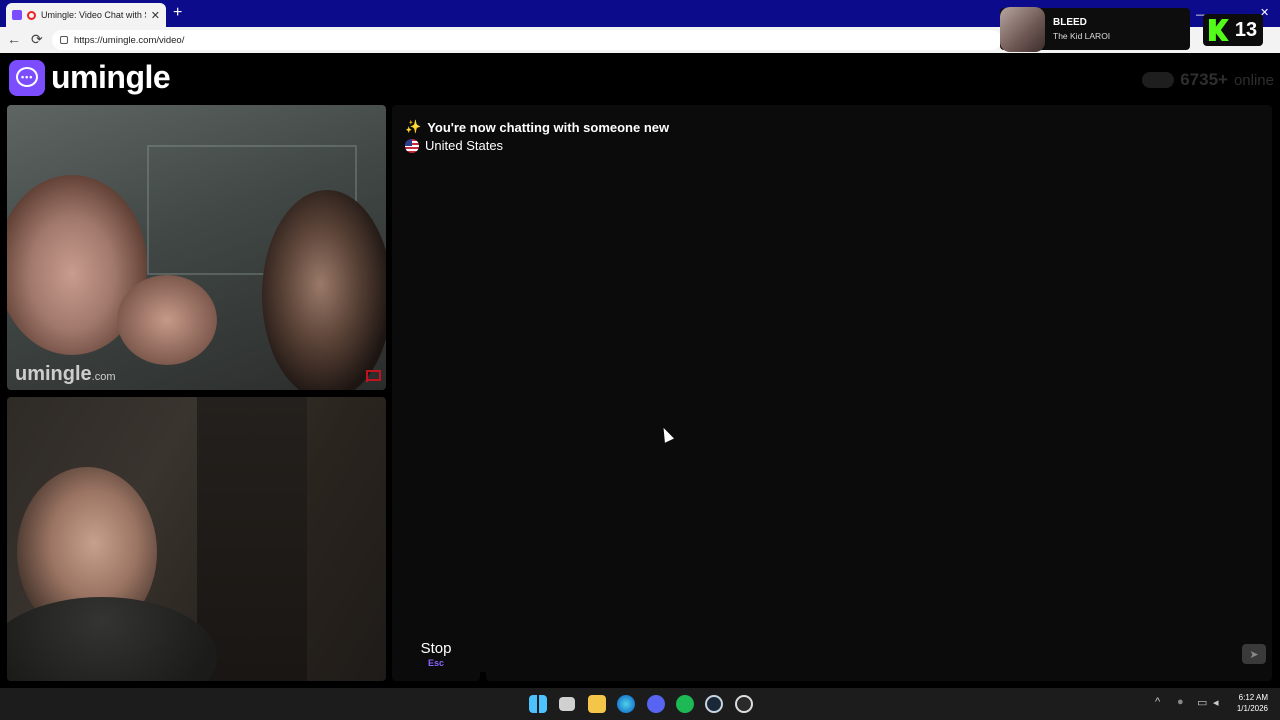  Describe the element at coordinates (1254, 654) in the screenshot. I see `send-icon: ➤` at that location.